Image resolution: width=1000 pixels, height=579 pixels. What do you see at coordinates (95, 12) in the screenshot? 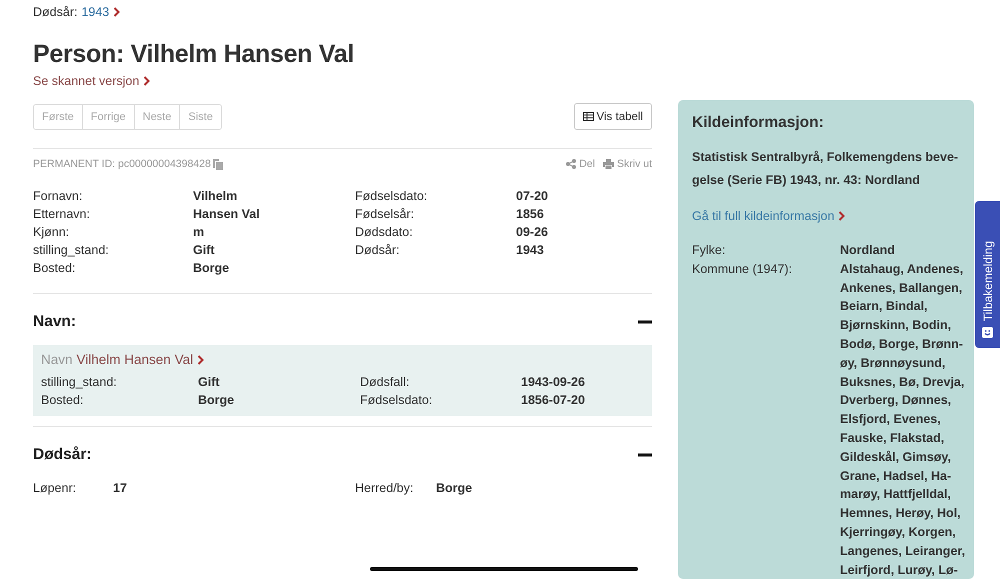
I see `breadcrumb-link: 1943` at bounding box center [95, 12].